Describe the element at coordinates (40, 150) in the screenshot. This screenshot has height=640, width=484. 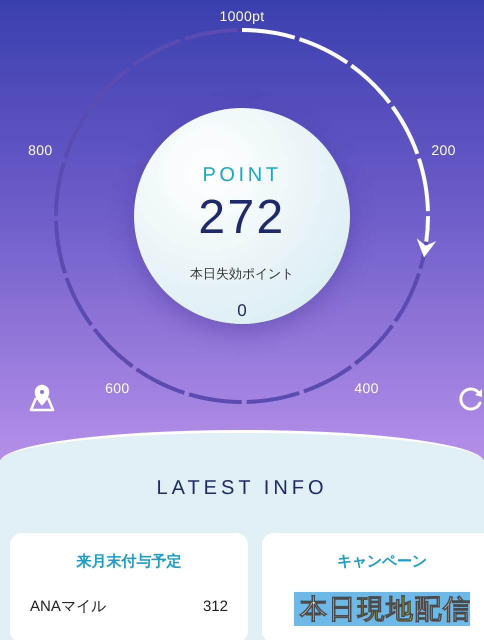
I see `tick-label: 800` at that location.